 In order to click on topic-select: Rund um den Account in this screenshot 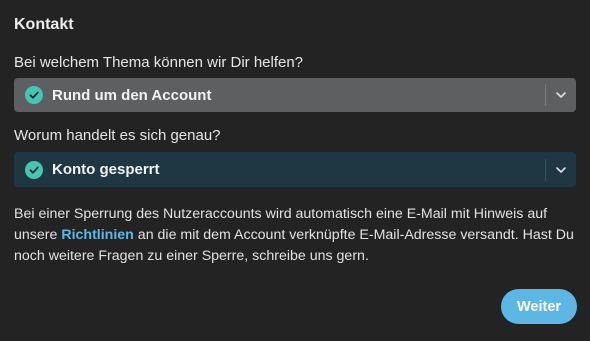, I will do `click(295, 95)`.